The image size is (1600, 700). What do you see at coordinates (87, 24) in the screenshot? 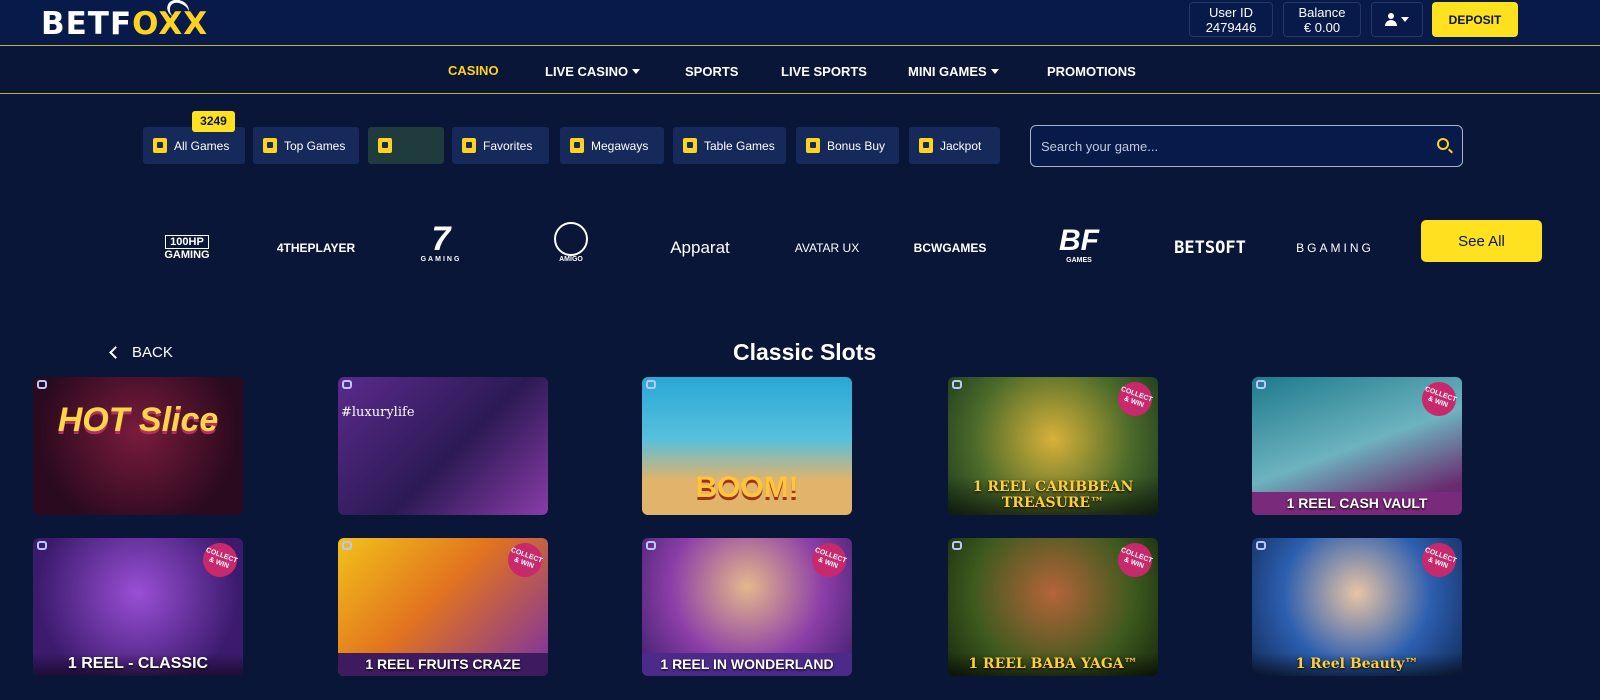
I see `logo-text-left: BETF` at bounding box center [87, 24].